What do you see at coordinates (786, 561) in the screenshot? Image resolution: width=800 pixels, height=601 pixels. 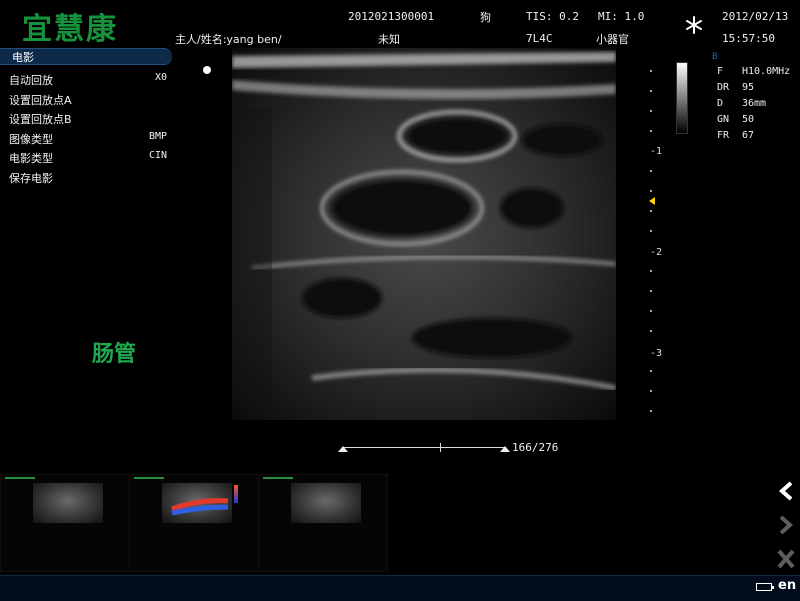 I see `close-icon` at bounding box center [786, 561].